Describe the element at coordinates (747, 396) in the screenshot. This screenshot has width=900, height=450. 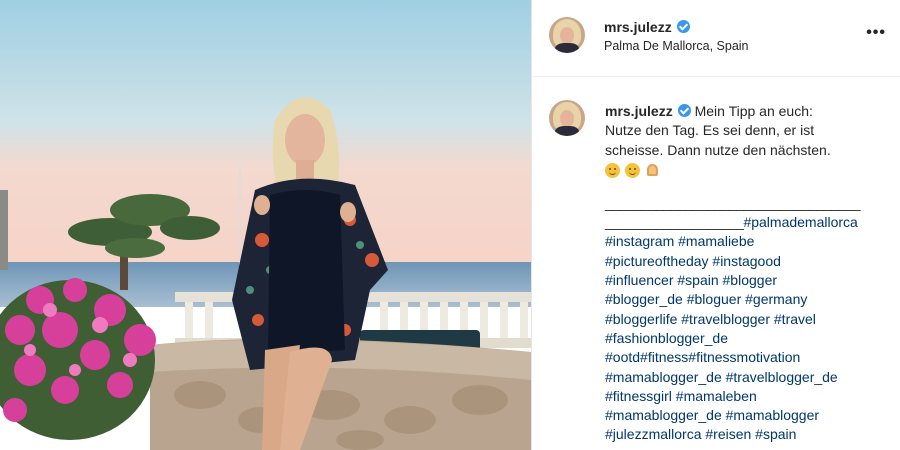
I see `hashtag-line: #fitnessgirl #mamaleben` at that location.